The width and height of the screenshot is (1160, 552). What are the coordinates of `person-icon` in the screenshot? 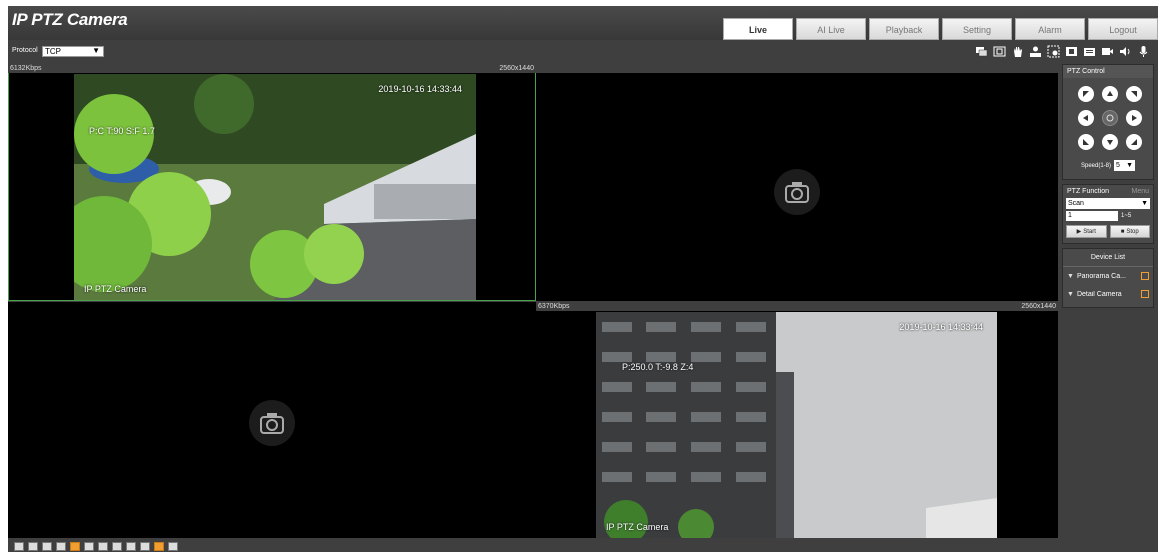 It's located at (1035, 51).